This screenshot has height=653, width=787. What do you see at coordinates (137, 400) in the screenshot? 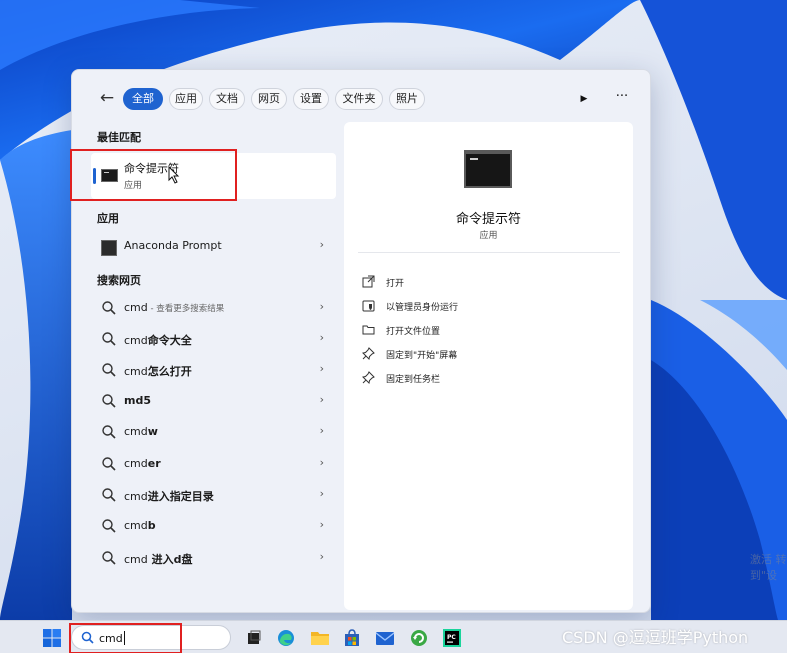
I see `suggested-part: md5` at bounding box center [137, 400].